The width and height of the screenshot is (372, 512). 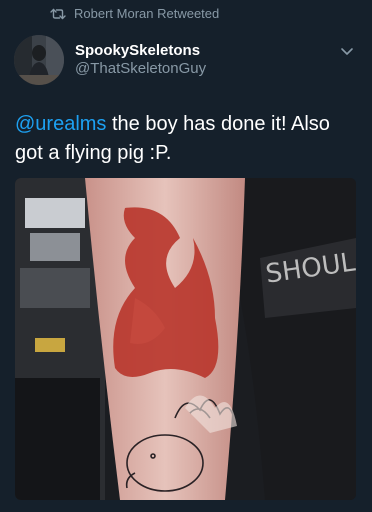 What do you see at coordinates (147, 13) in the screenshot?
I see `retweet-label: Robert Moran Retweeted` at bounding box center [147, 13].